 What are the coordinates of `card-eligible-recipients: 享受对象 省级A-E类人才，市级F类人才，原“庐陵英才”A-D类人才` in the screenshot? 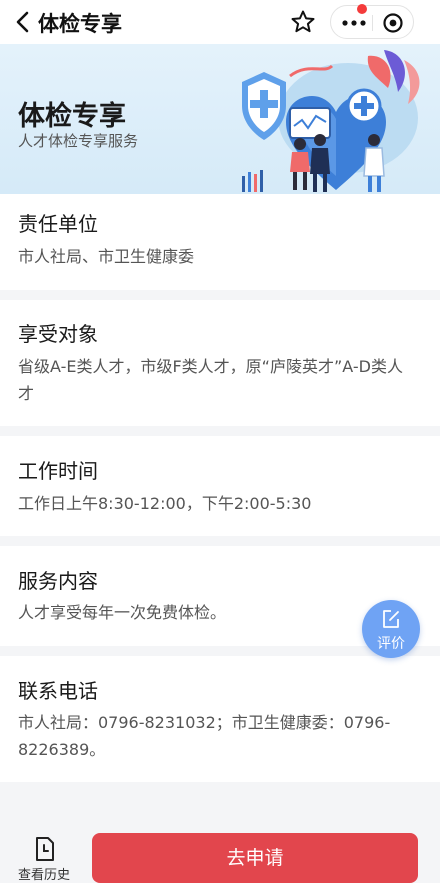 It's located at (220, 363).